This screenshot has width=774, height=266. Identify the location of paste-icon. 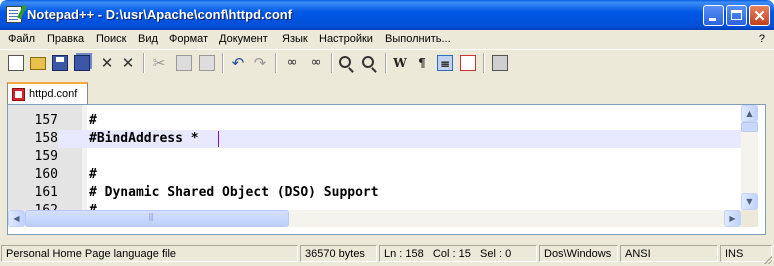
(207, 63).